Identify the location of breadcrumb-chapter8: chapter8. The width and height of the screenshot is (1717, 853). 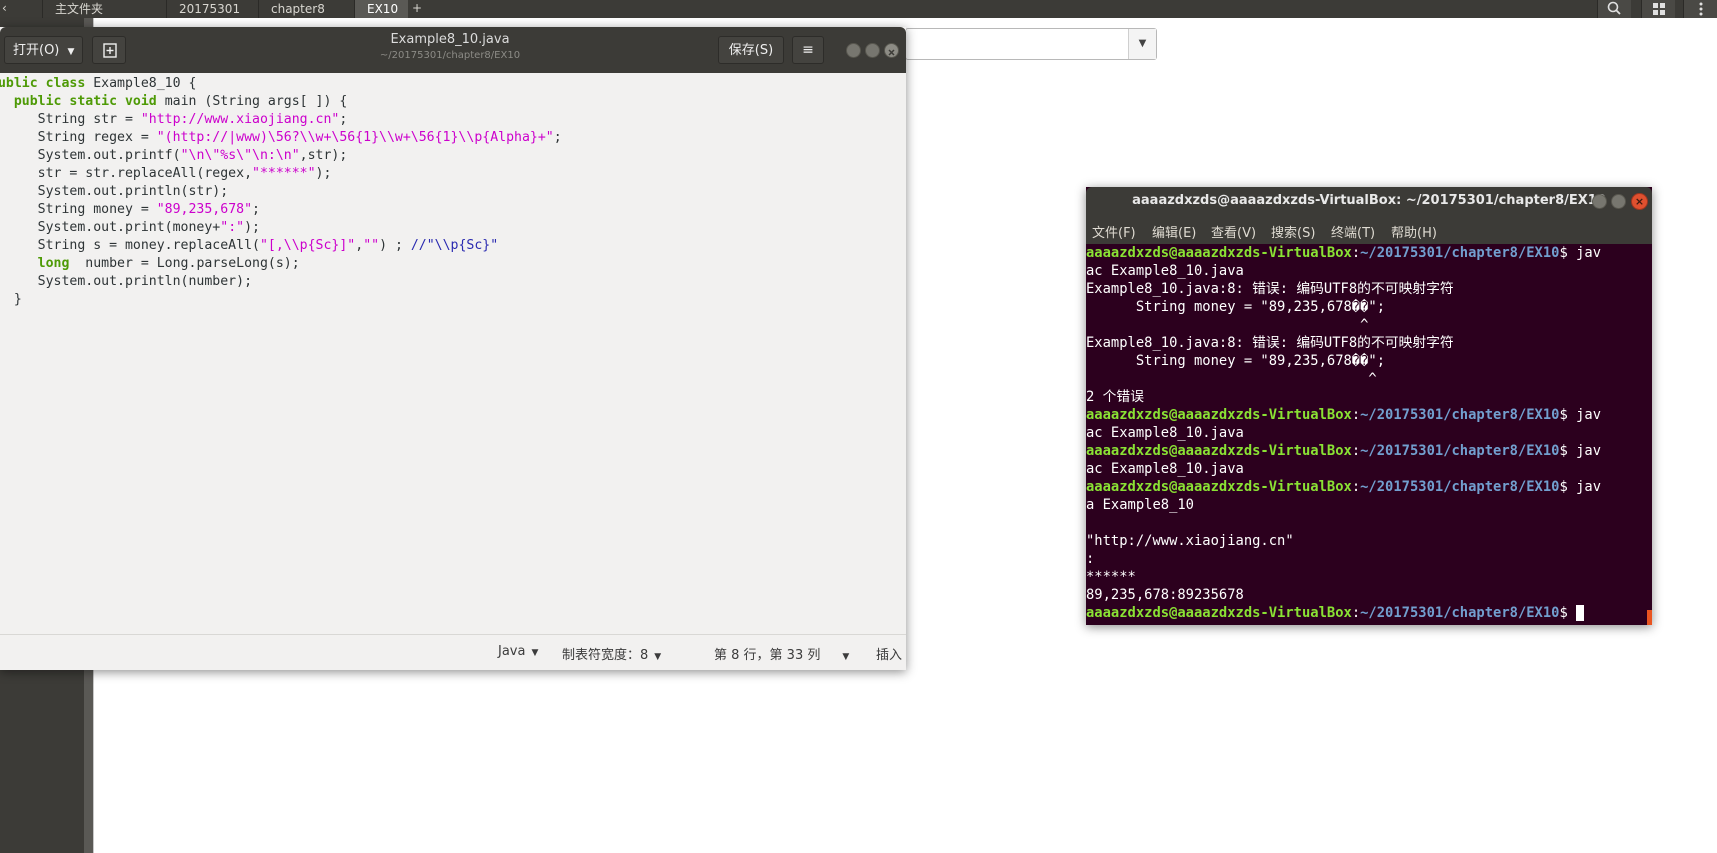
(306, 9).